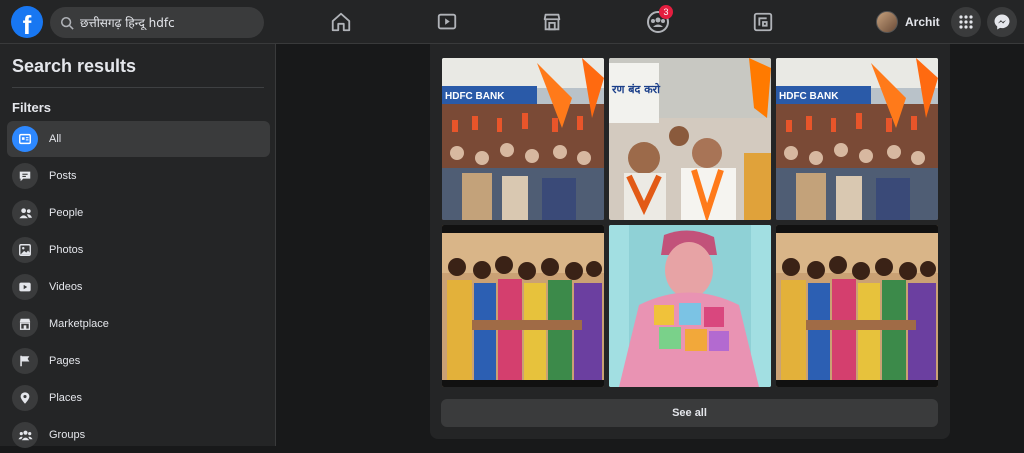 The height and width of the screenshot is (453, 1024). Describe the element at coordinates (25, 398) in the screenshot. I see `places-icon` at that location.